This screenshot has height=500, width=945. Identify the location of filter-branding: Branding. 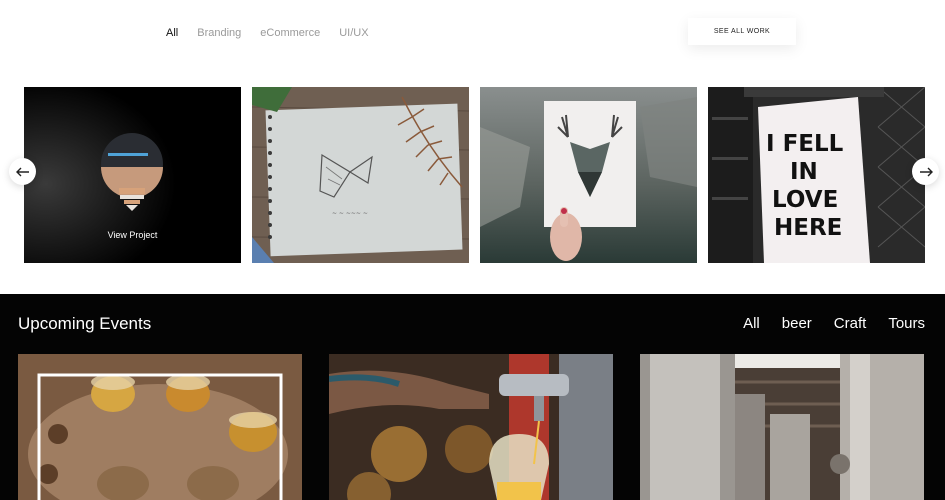
(219, 33).